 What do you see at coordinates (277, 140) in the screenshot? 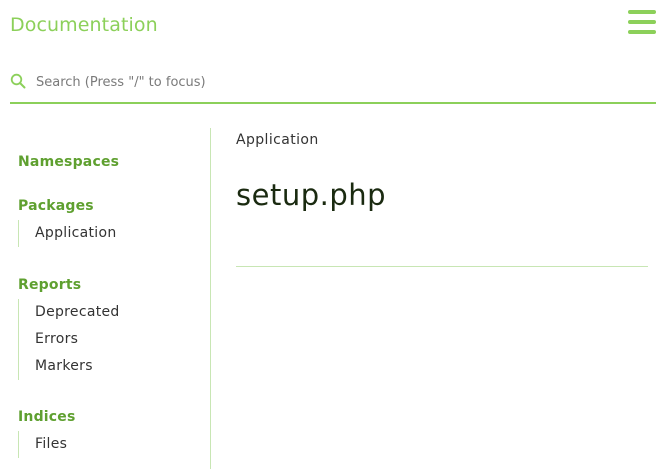
I see `breadcrumb: Application` at bounding box center [277, 140].